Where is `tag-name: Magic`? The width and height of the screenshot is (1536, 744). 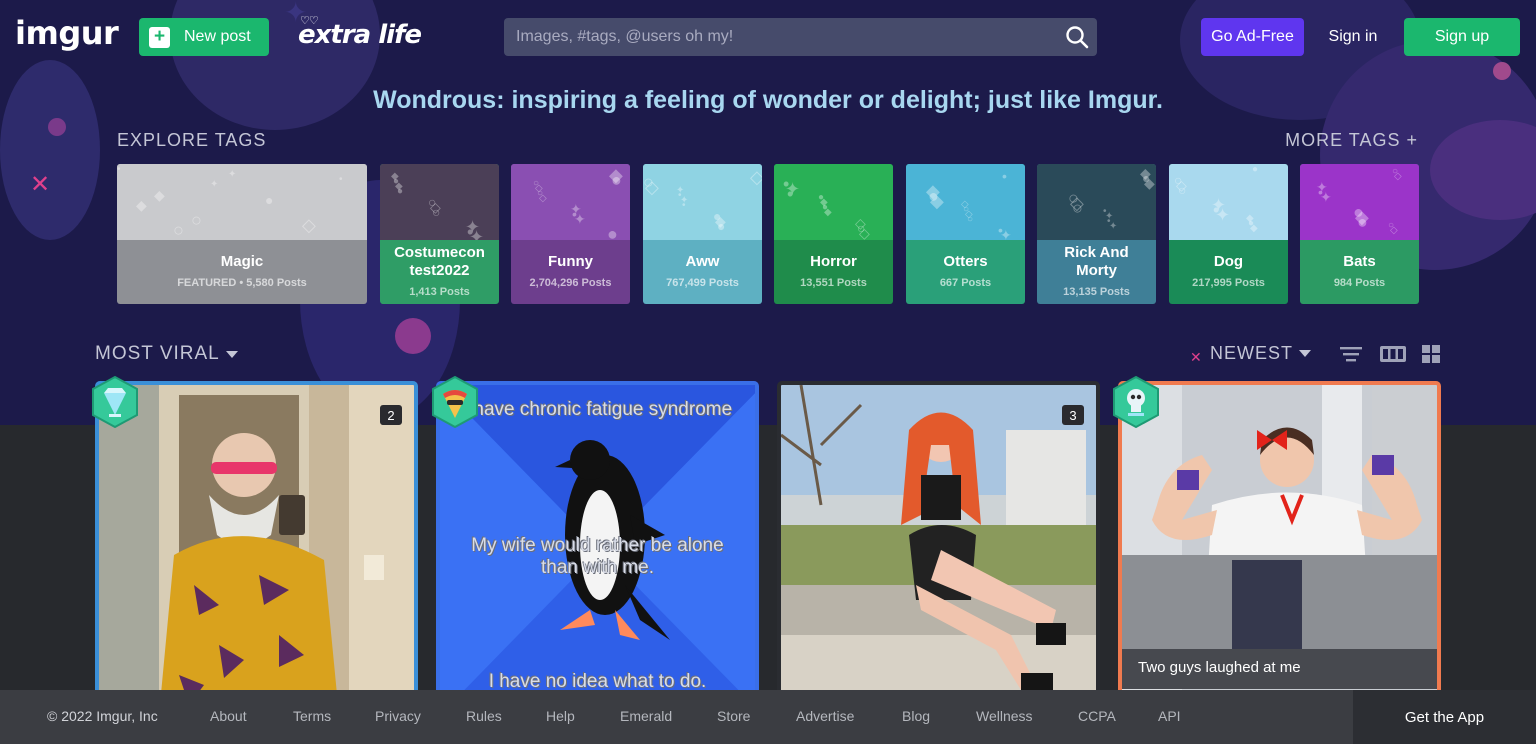 tag-name: Magic is located at coordinates (242, 261).